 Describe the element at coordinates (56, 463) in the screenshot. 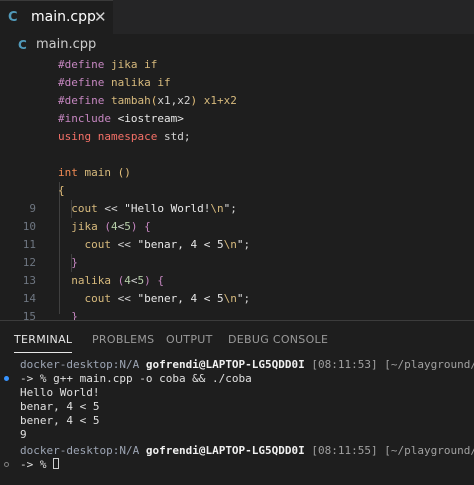

I see `terminal-cursor` at that location.